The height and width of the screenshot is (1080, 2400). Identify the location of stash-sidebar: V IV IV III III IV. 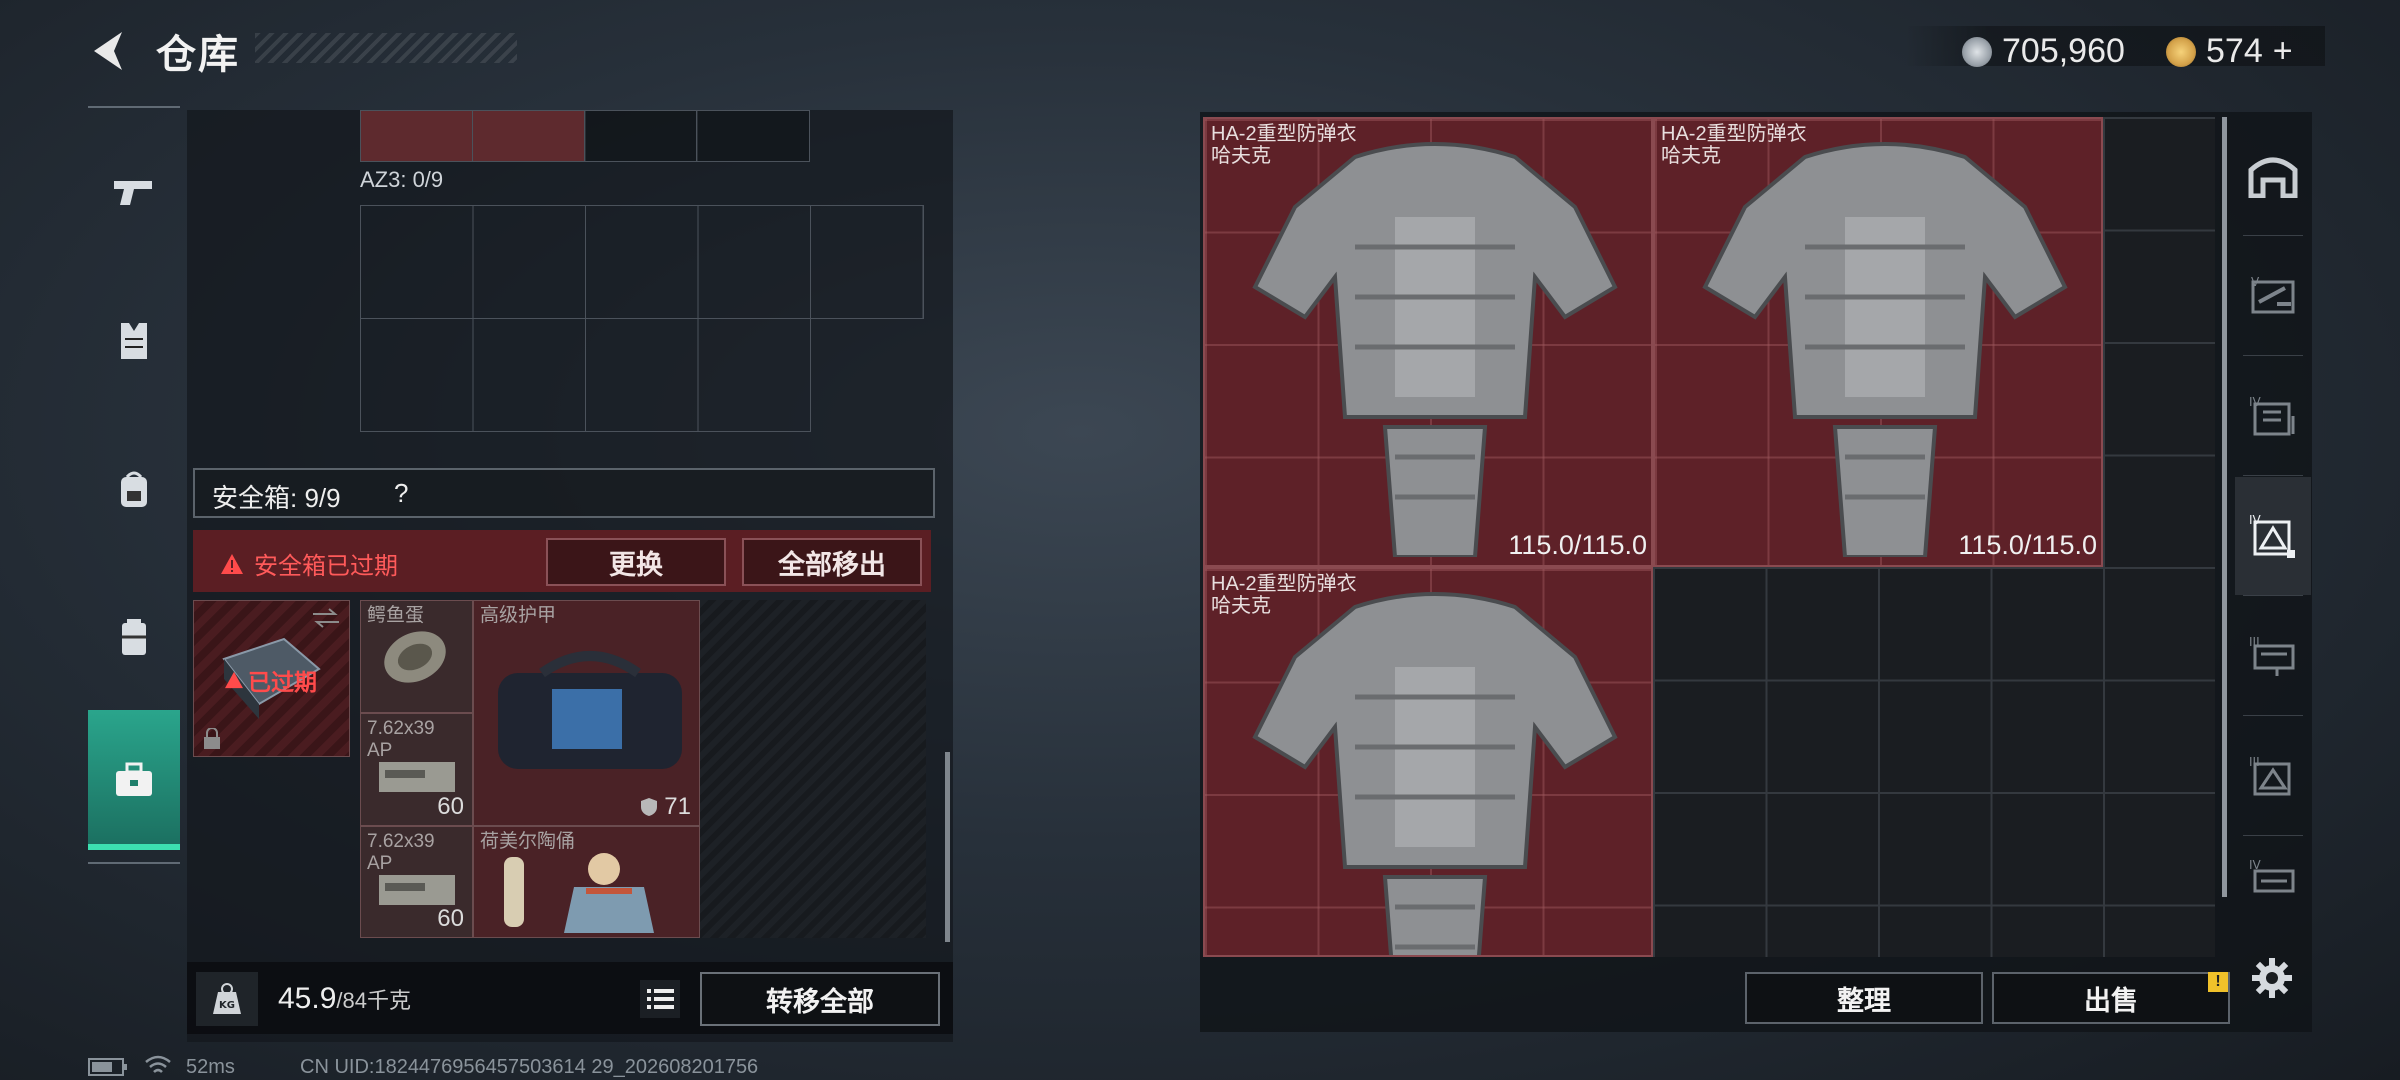
(2273, 517).